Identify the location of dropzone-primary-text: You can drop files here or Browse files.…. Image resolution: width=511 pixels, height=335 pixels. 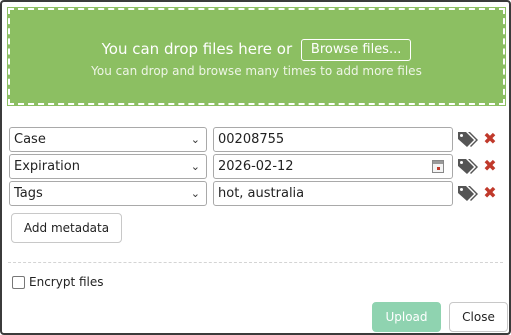
(256, 49).